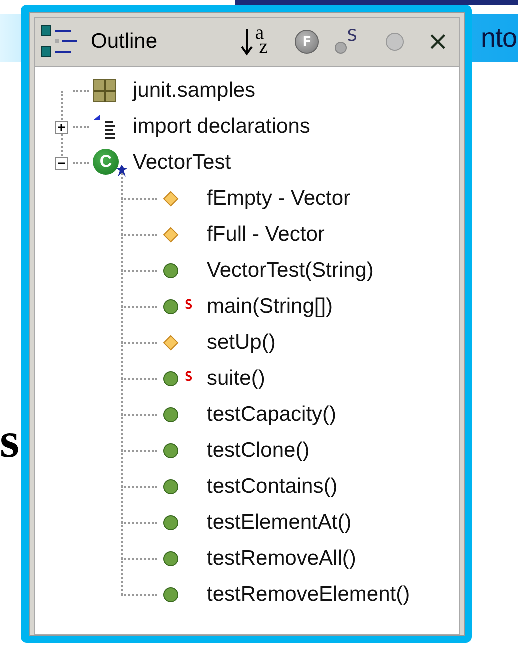 This screenshot has height=645, width=518. What do you see at coordinates (348, 42) in the screenshot?
I see `hide-static-button: S` at bounding box center [348, 42].